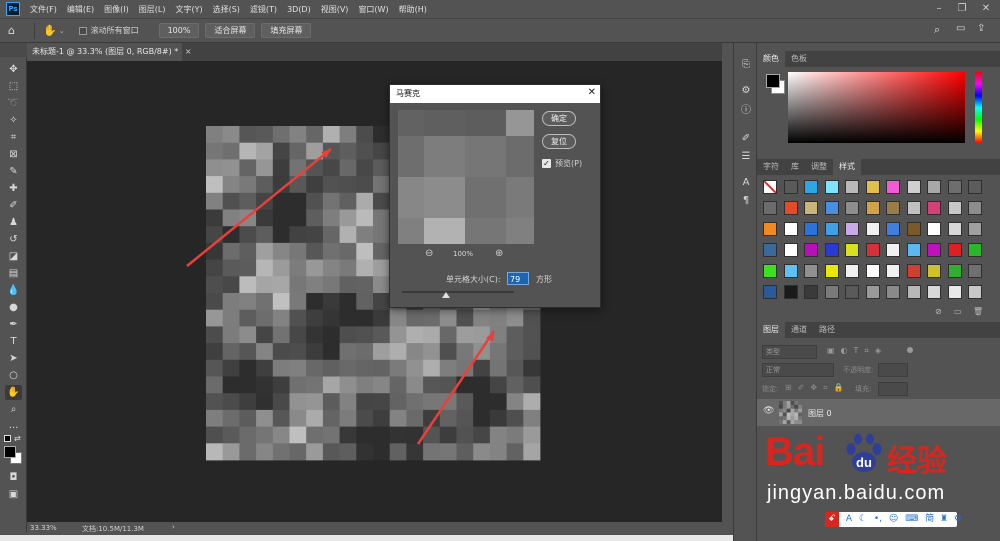 The width and height of the screenshot is (1000, 541). I want to click on menu-image: 图像(I), so click(116, 9).